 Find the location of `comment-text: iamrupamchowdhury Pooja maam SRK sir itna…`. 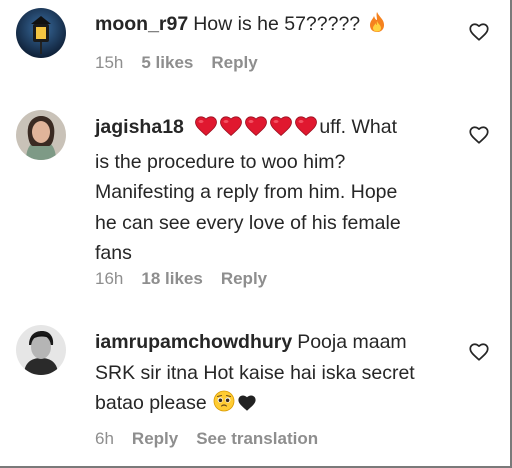

comment-text: iamrupamchowdhury Pooja maam SRK sir itna… is located at coordinates (280, 374).